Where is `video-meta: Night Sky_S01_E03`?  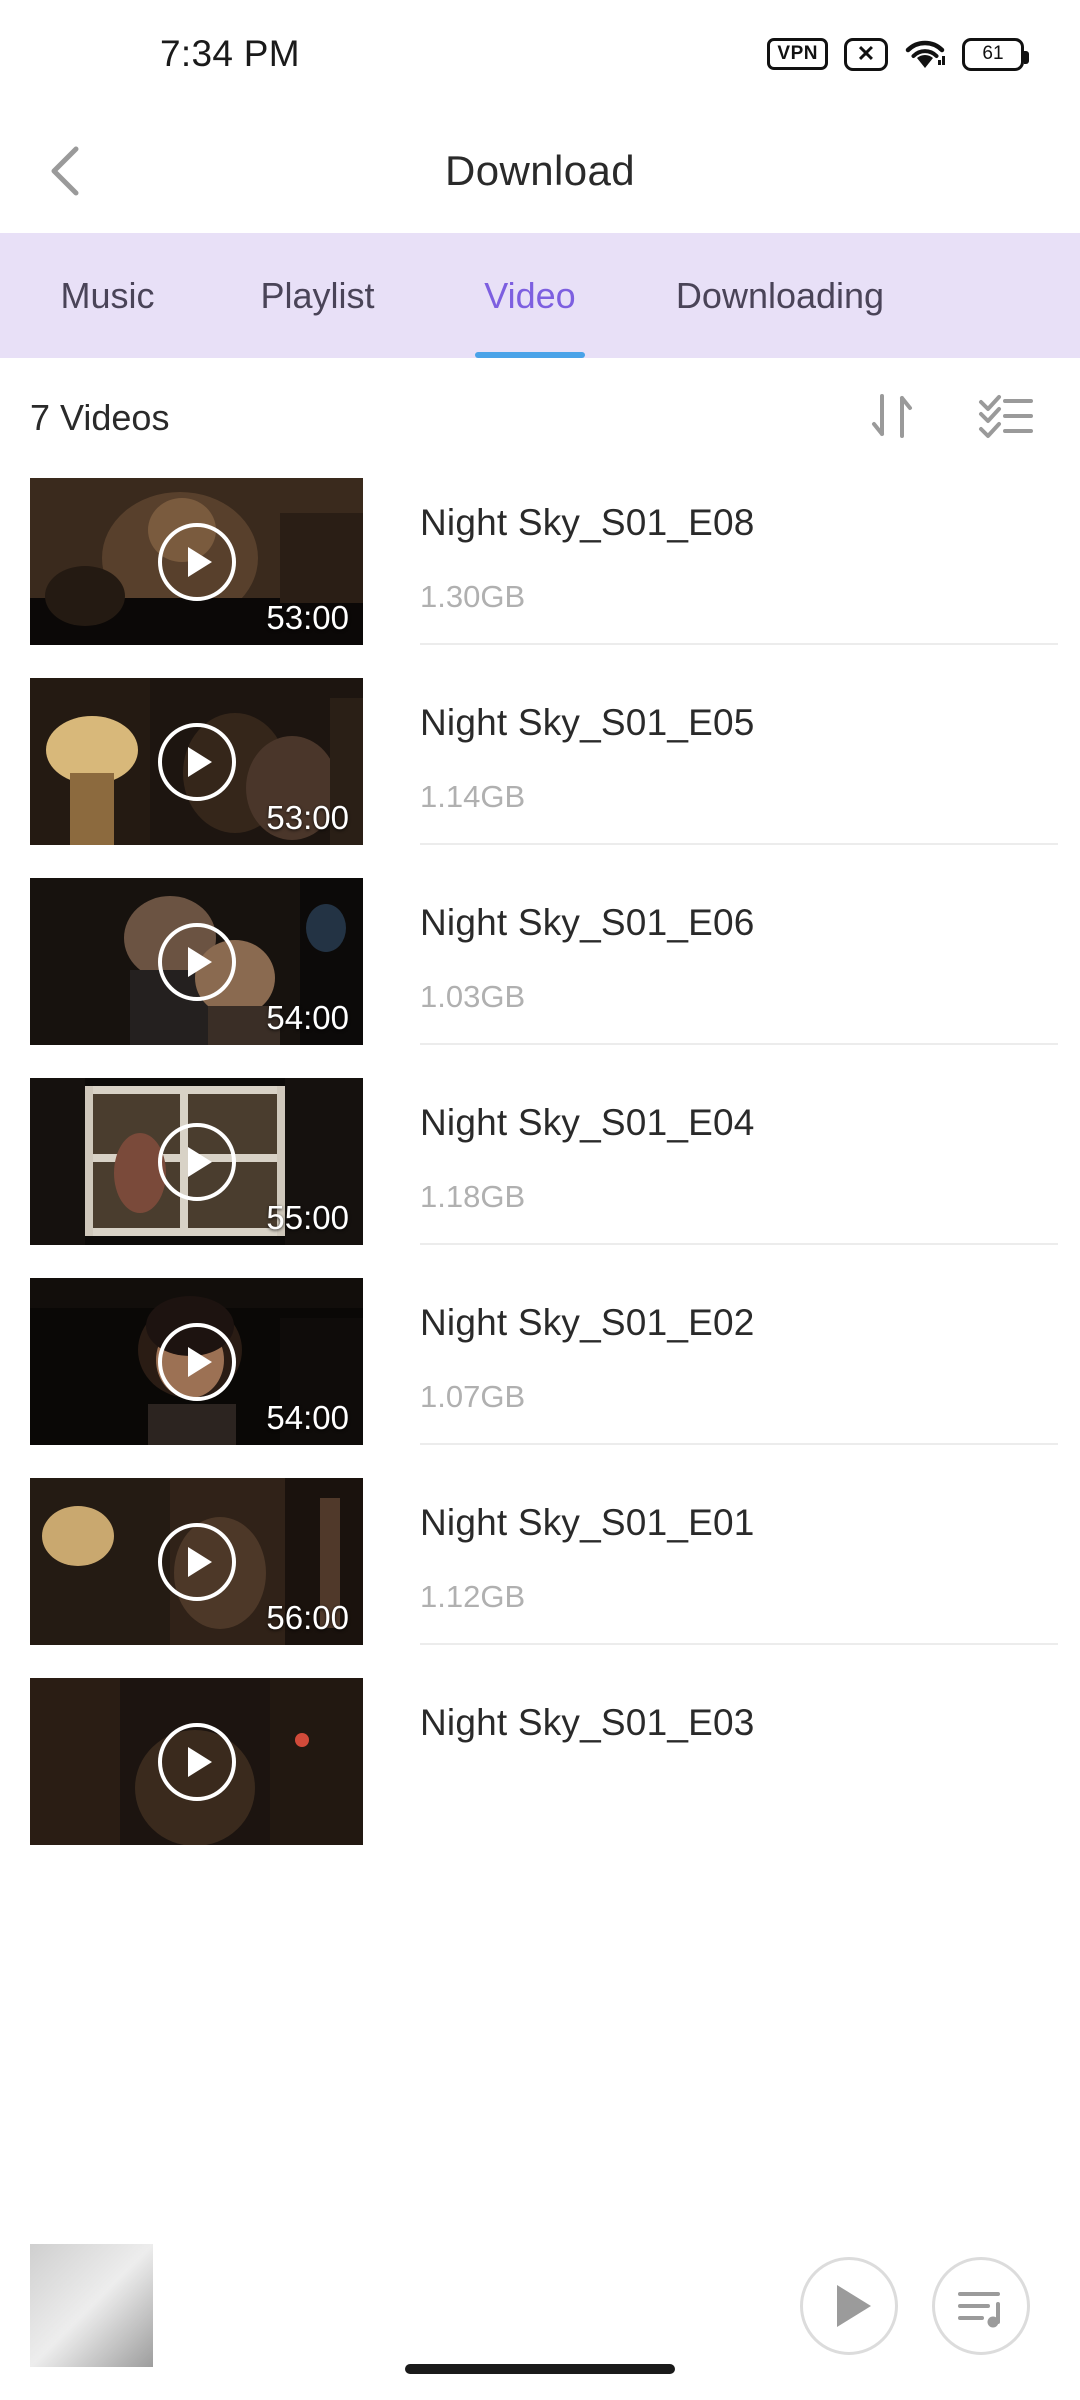 video-meta: Night Sky_S01_E03 is located at coordinates (750, 1761).